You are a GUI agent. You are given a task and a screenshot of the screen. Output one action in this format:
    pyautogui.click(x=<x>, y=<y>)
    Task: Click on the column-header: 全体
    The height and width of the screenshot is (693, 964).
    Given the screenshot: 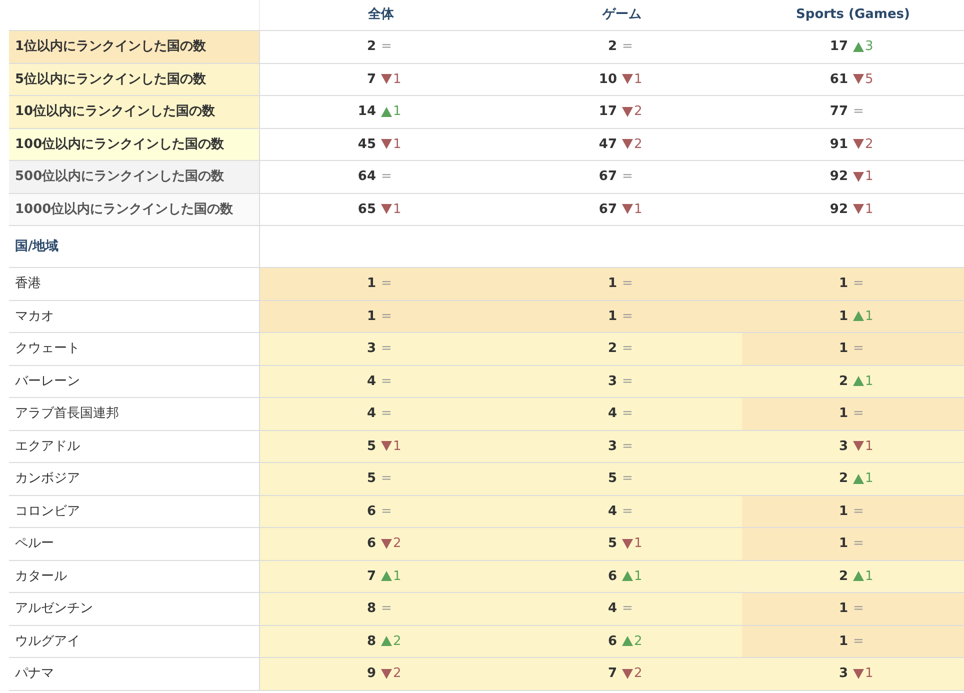 What is the action you would take?
    pyautogui.click(x=381, y=15)
    